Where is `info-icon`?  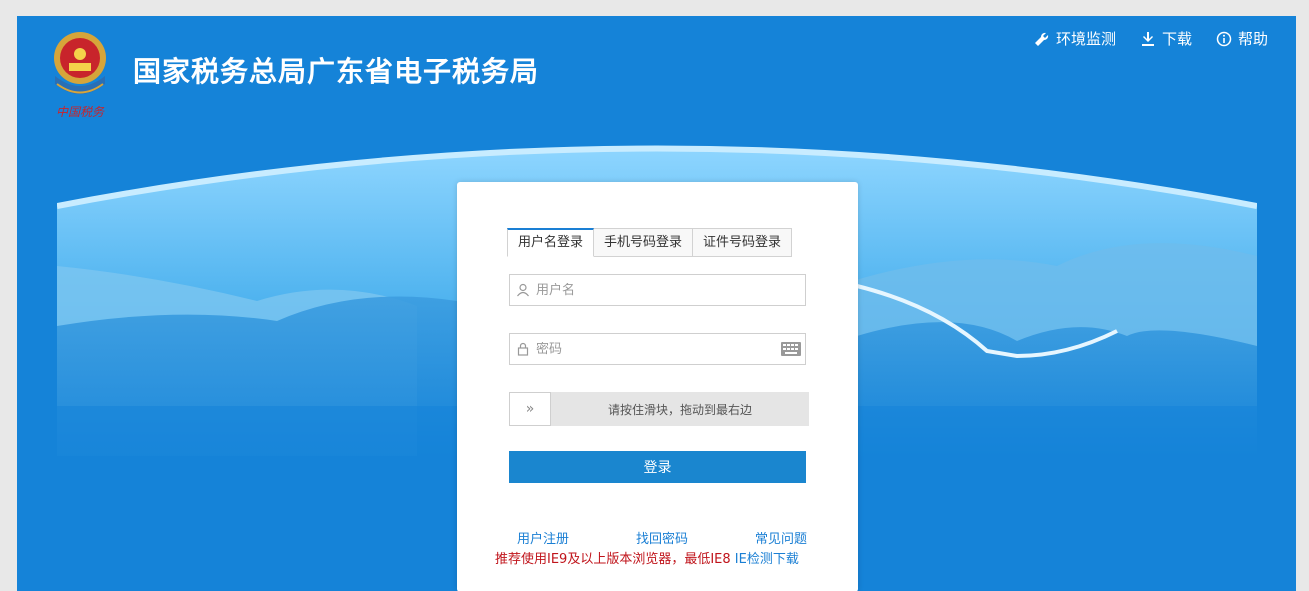 info-icon is located at coordinates (1224, 38).